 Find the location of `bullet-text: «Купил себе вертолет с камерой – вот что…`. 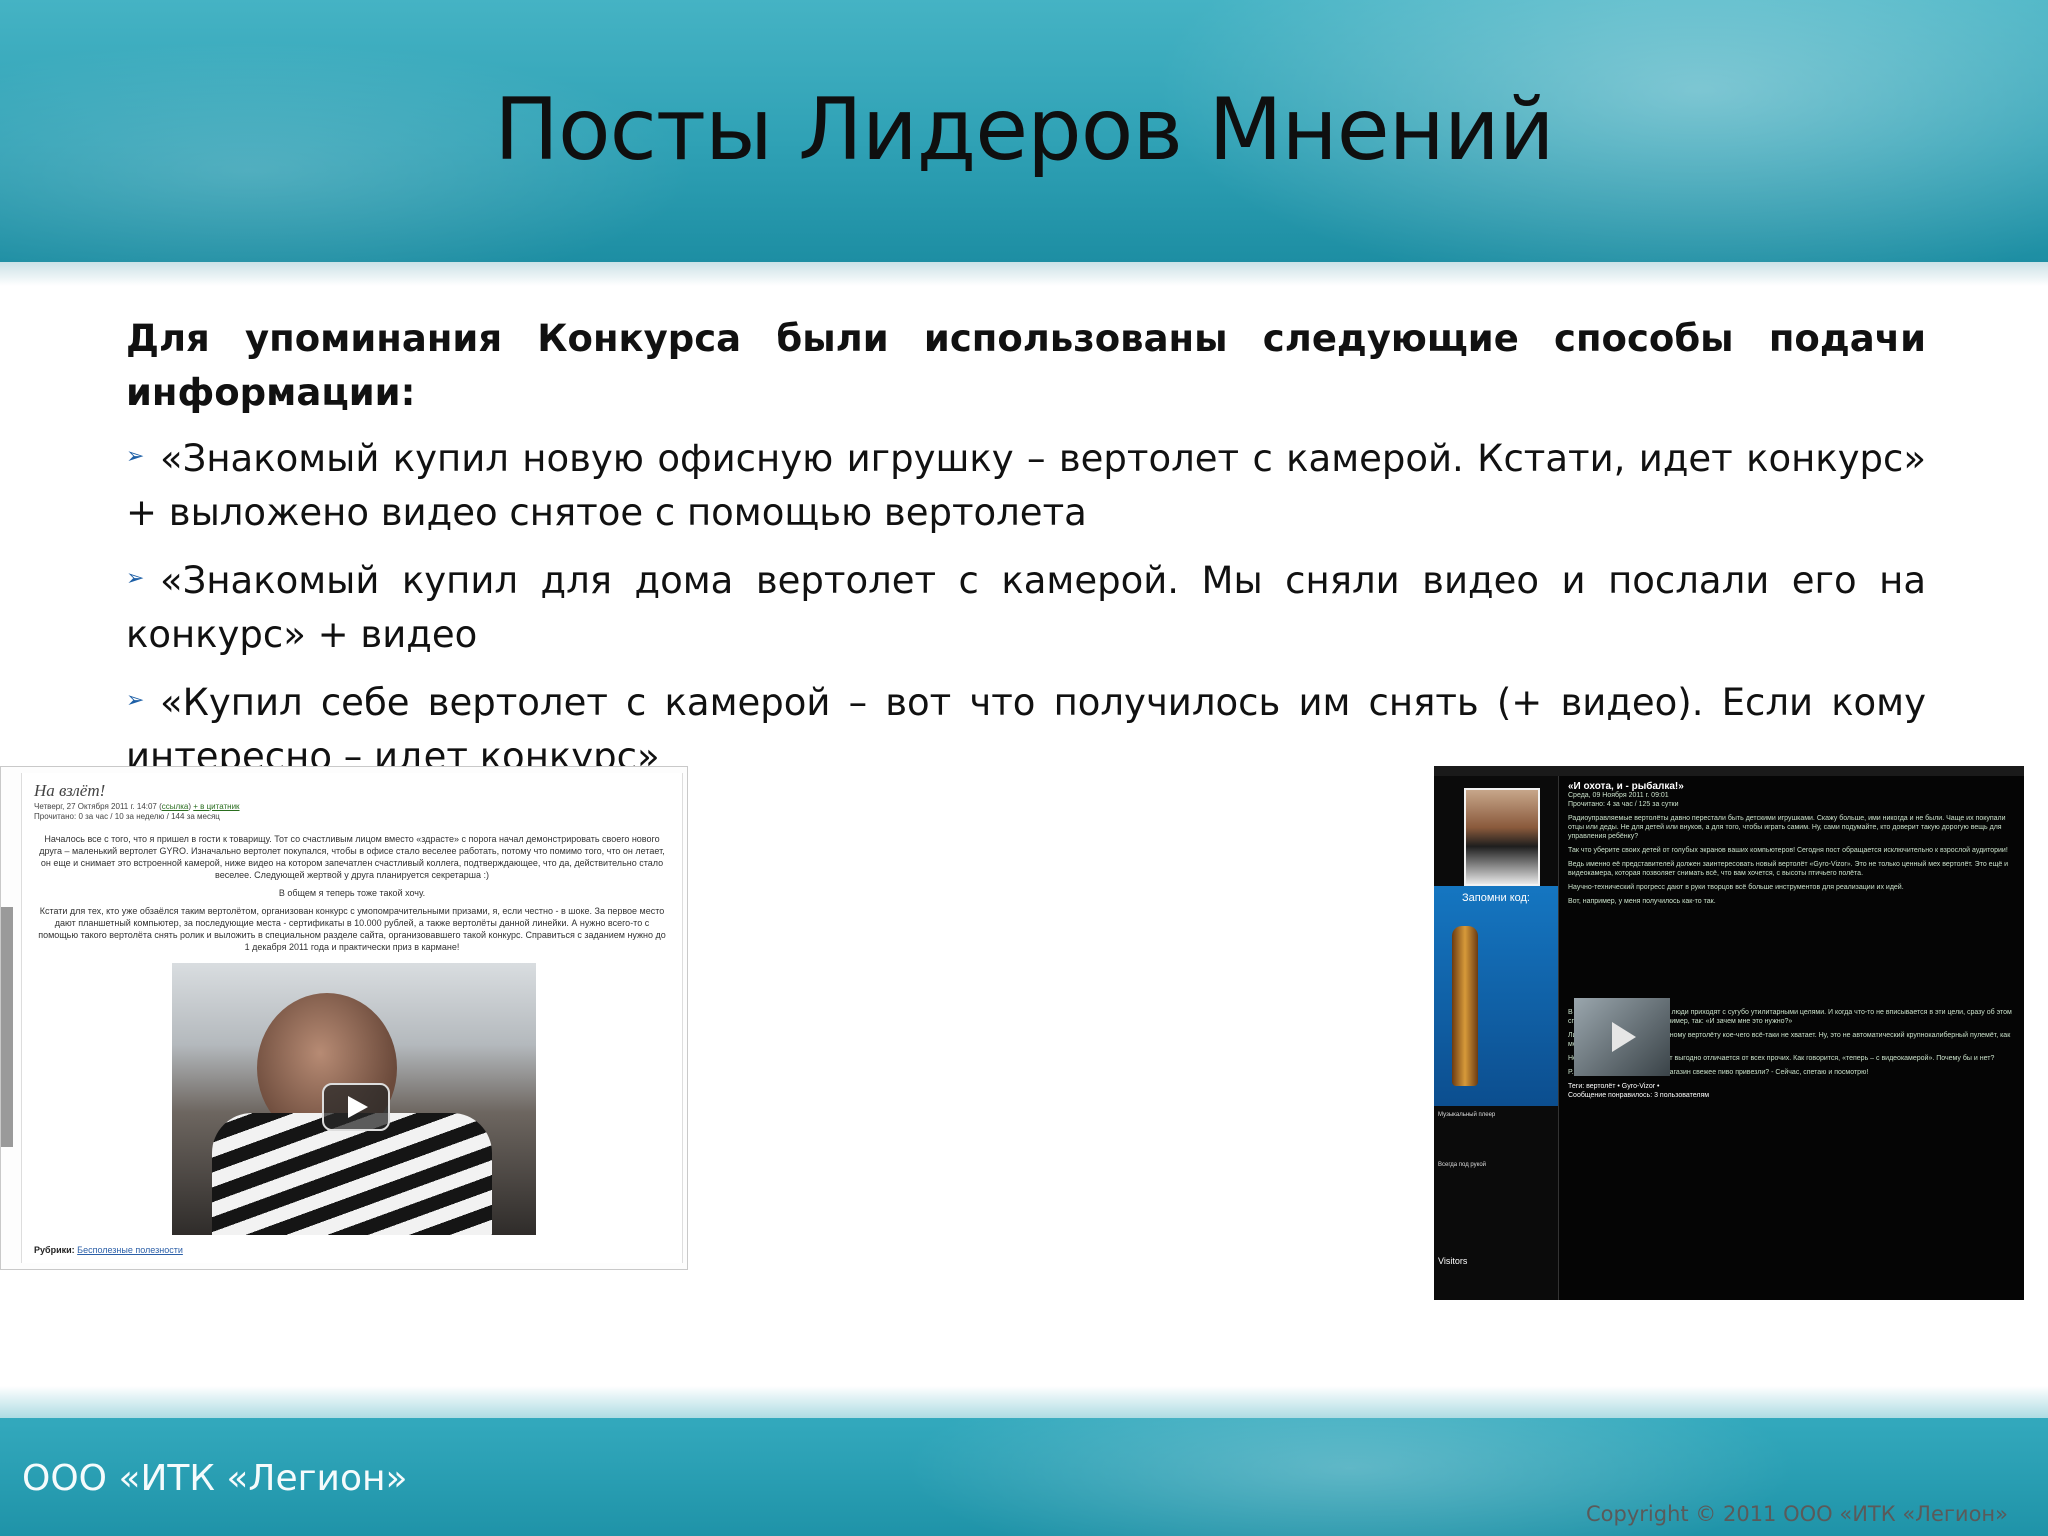

bullet-text: «Купил себе вертолет с камерой – вот что… is located at coordinates (1026, 724).